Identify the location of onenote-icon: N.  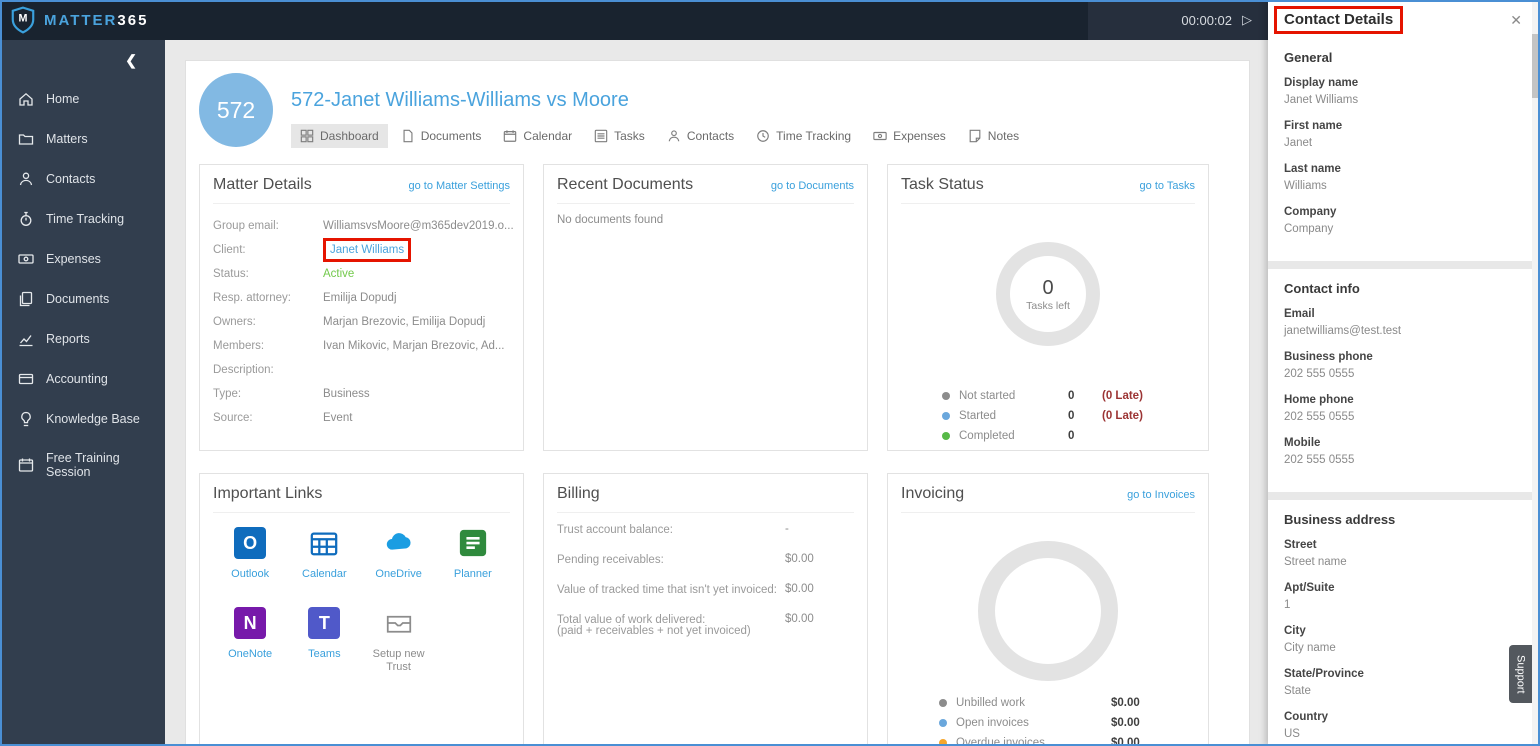
(250, 623).